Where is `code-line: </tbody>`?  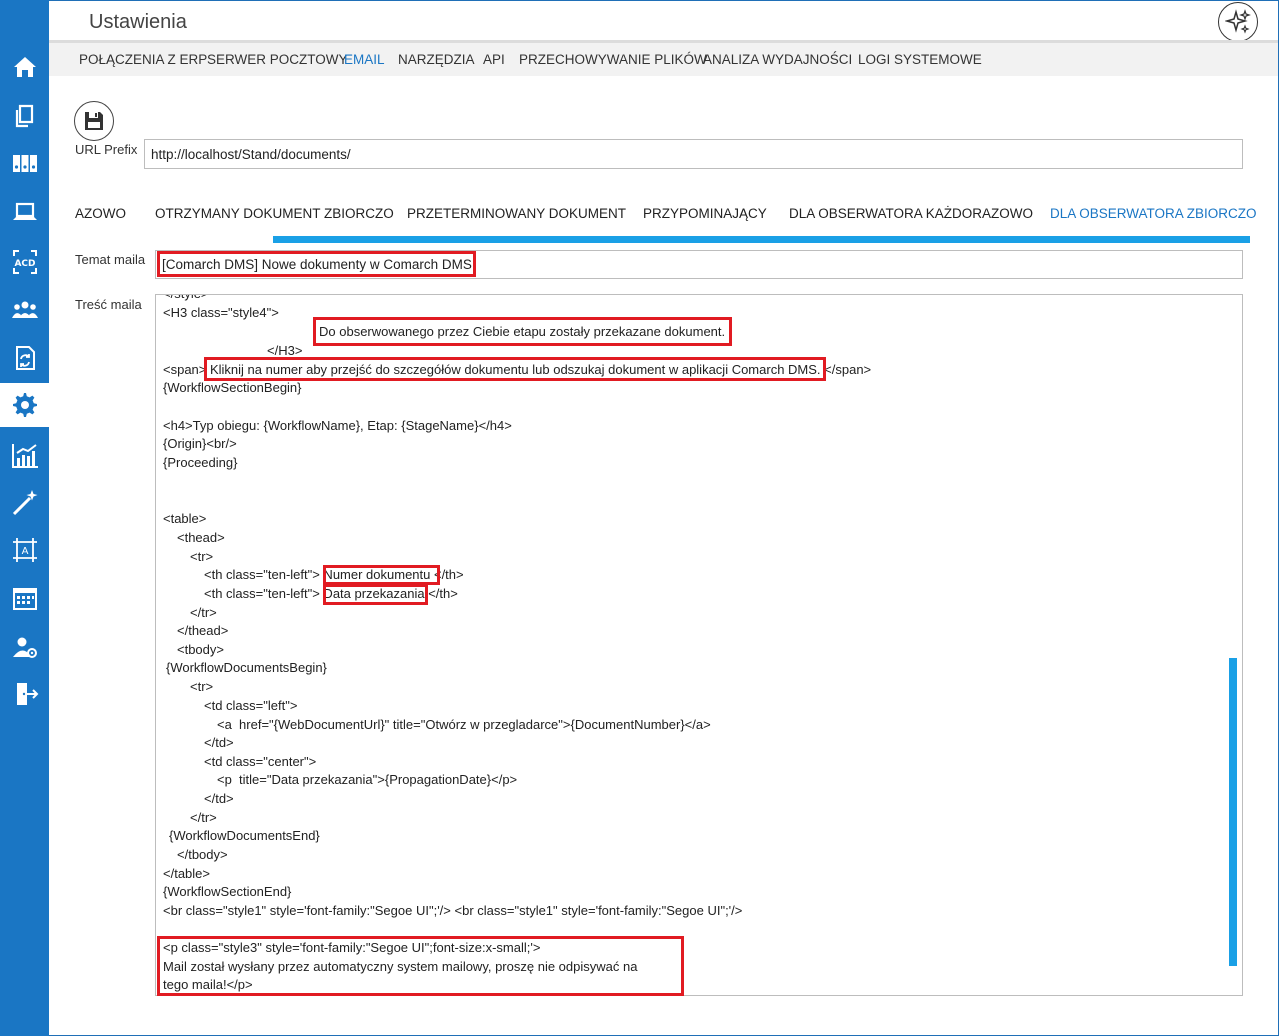 code-line: </tbody> is located at coordinates (202, 854).